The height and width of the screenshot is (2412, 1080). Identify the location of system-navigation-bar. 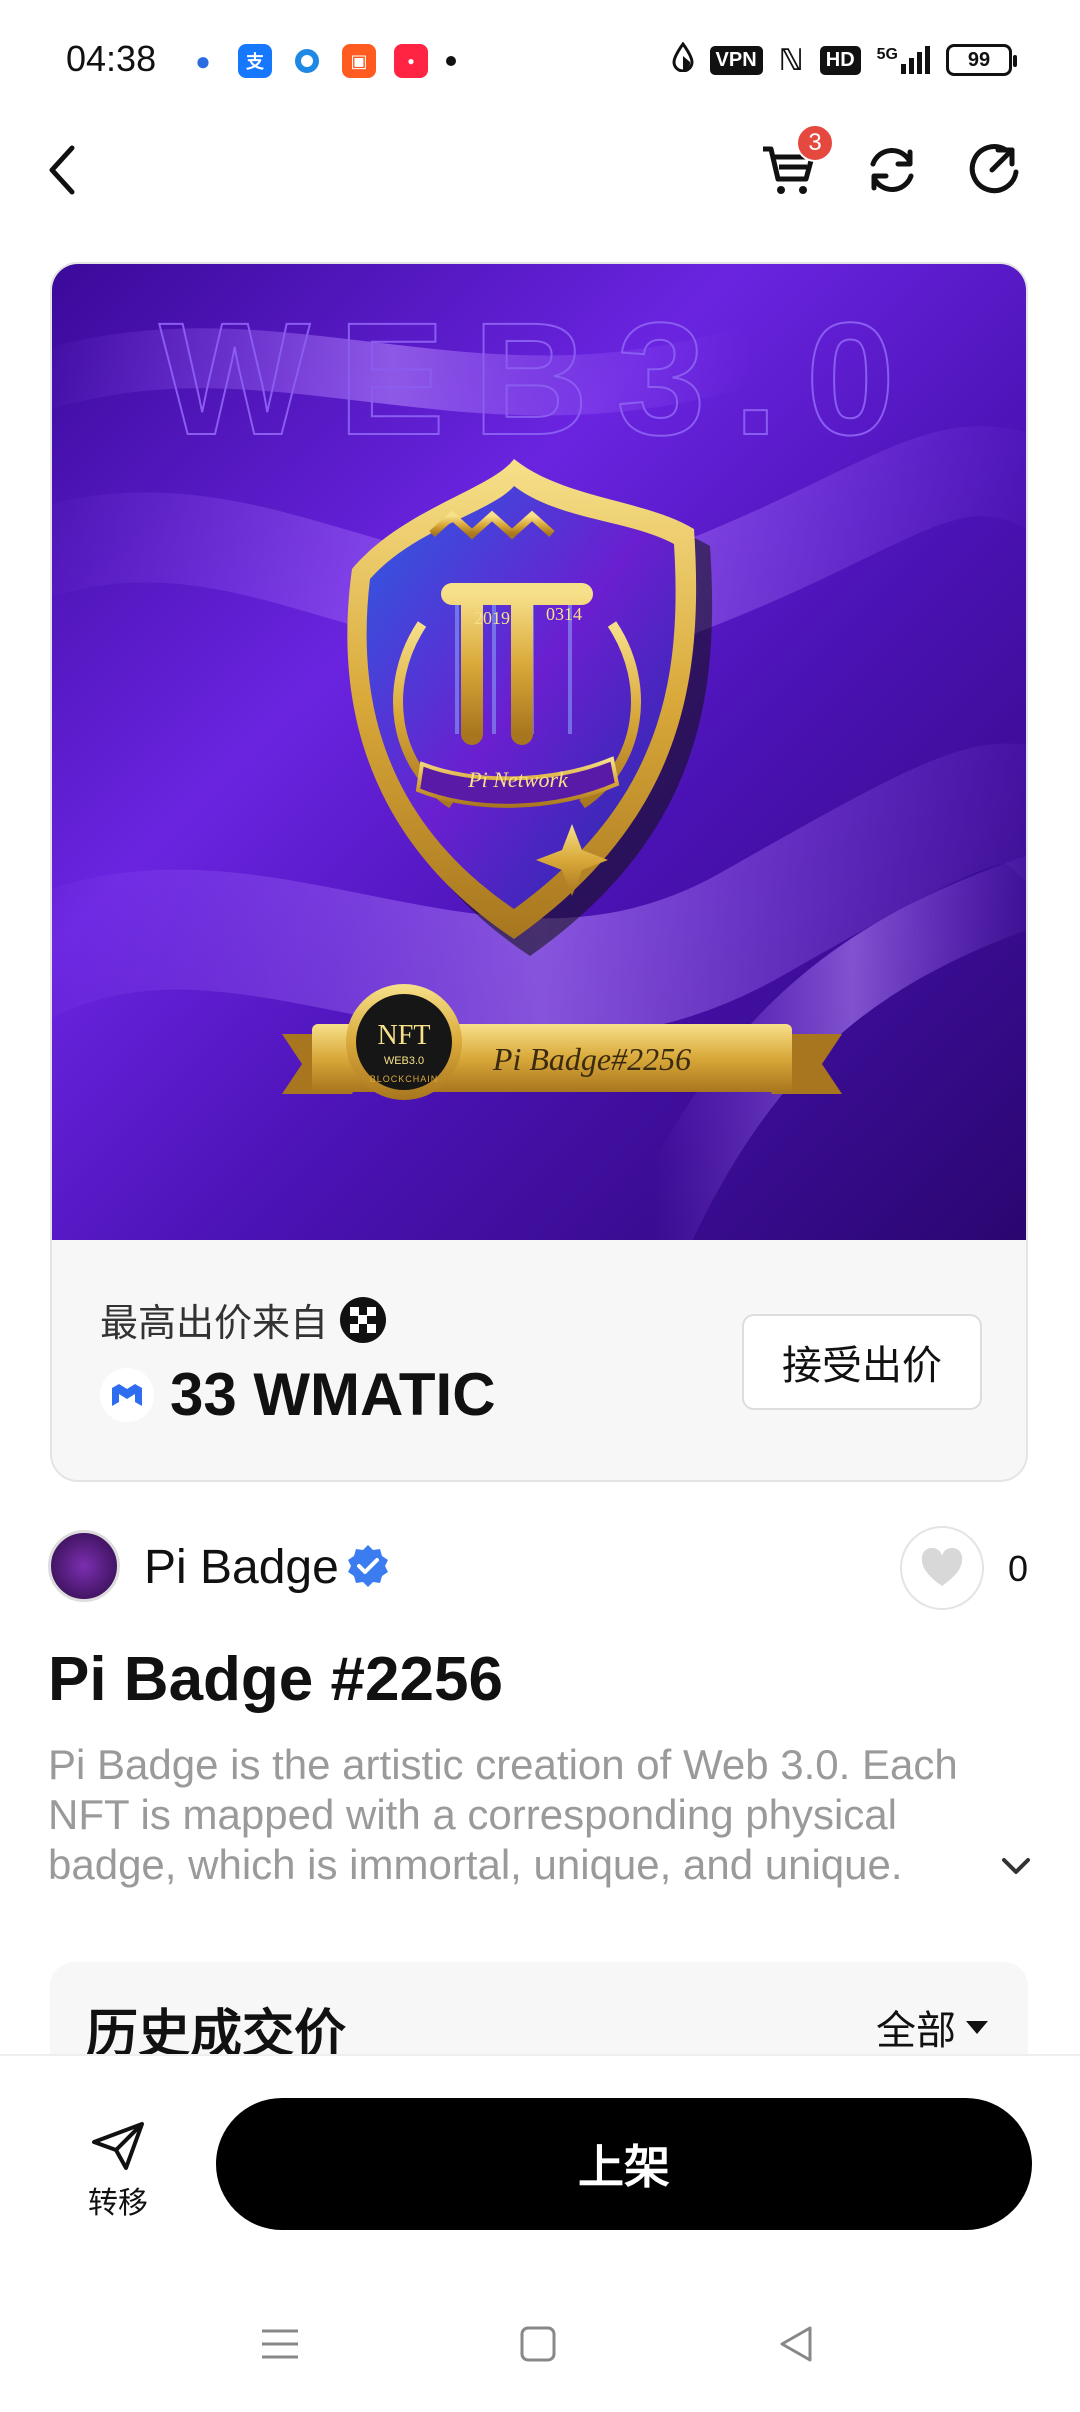
(540, 2345).